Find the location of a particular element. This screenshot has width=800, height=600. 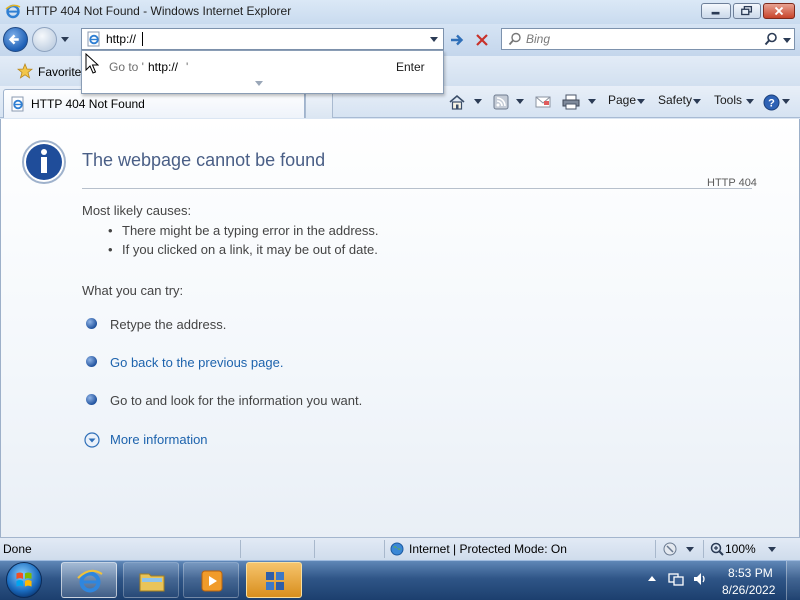

go-back-link: Go back to the previous page. is located at coordinates (196, 362).